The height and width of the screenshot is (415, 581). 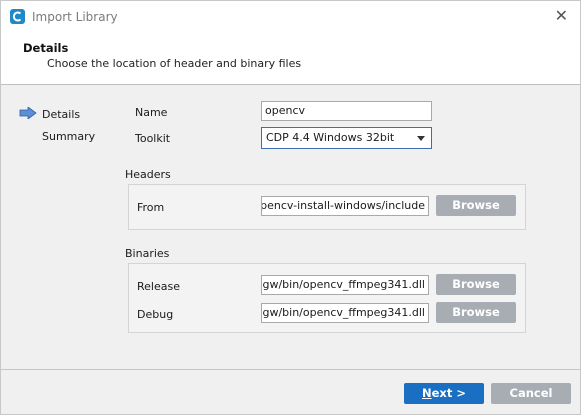 I want to click on nav-item-summary: Summary, so click(x=68, y=136).